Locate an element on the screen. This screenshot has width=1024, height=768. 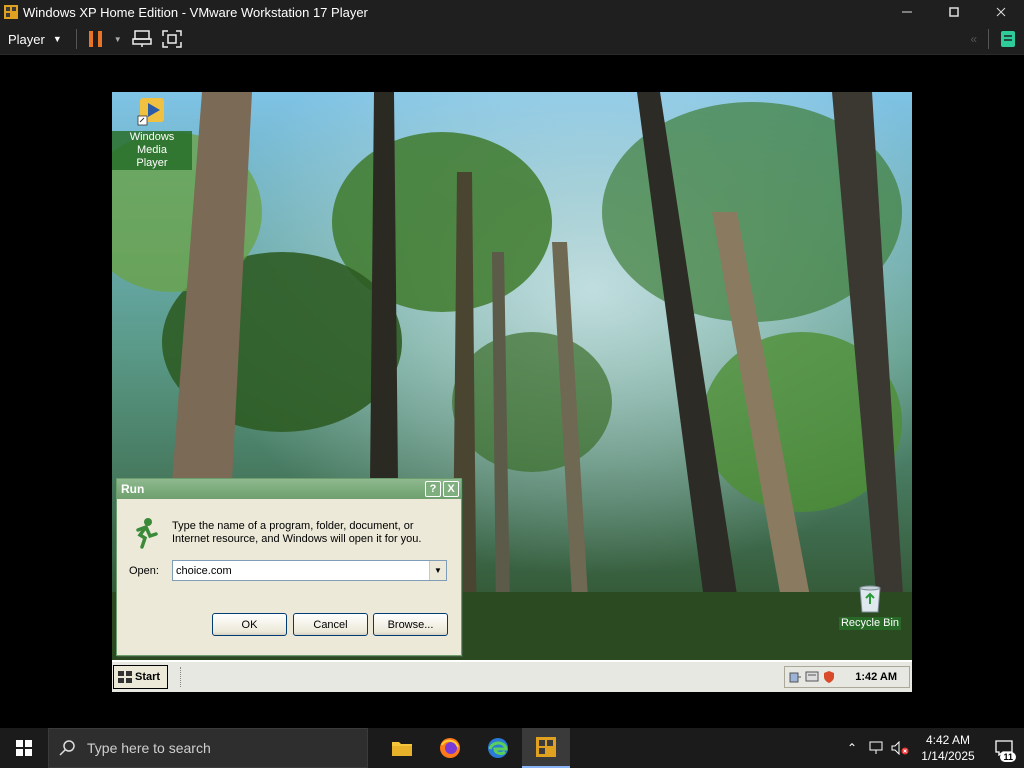
player-menu: Player ▼ is located at coordinates (35, 39).